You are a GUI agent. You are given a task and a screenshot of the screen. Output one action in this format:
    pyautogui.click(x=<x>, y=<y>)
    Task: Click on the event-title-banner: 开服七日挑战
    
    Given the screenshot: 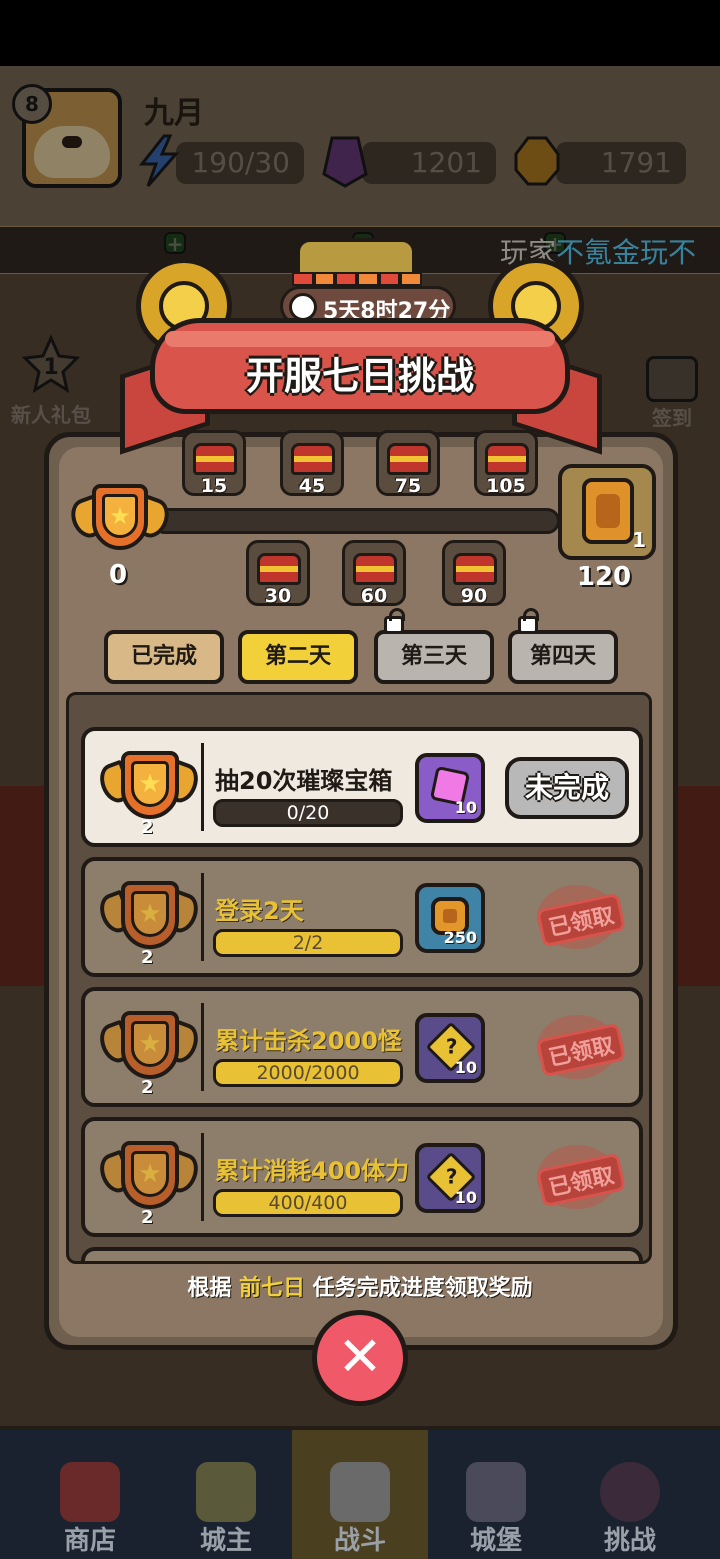 What is the action you would take?
    pyautogui.click(x=360, y=366)
    